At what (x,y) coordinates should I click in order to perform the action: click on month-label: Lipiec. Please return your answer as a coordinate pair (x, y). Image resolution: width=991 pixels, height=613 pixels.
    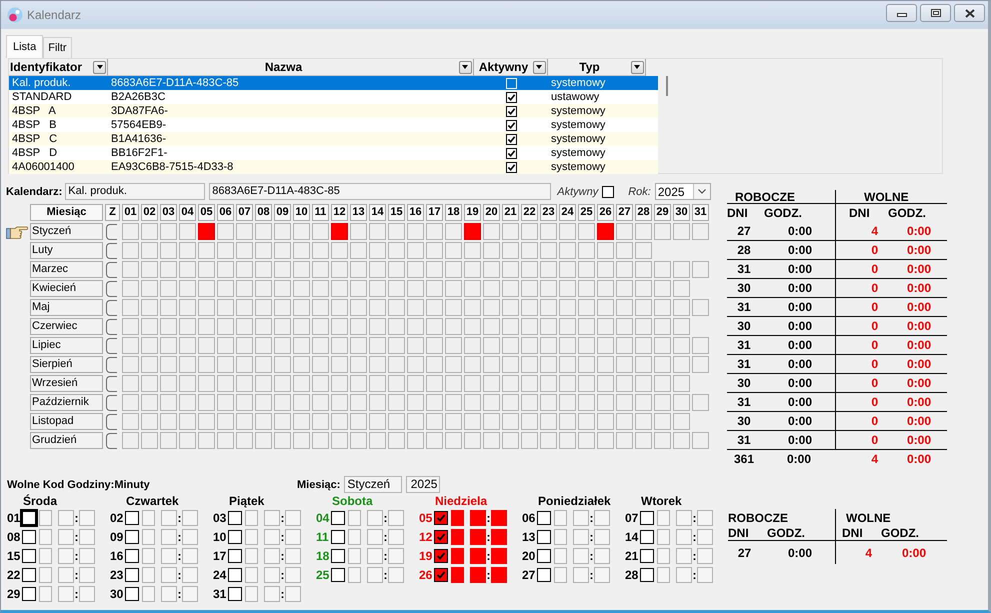
    Looking at the image, I should click on (66, 345).